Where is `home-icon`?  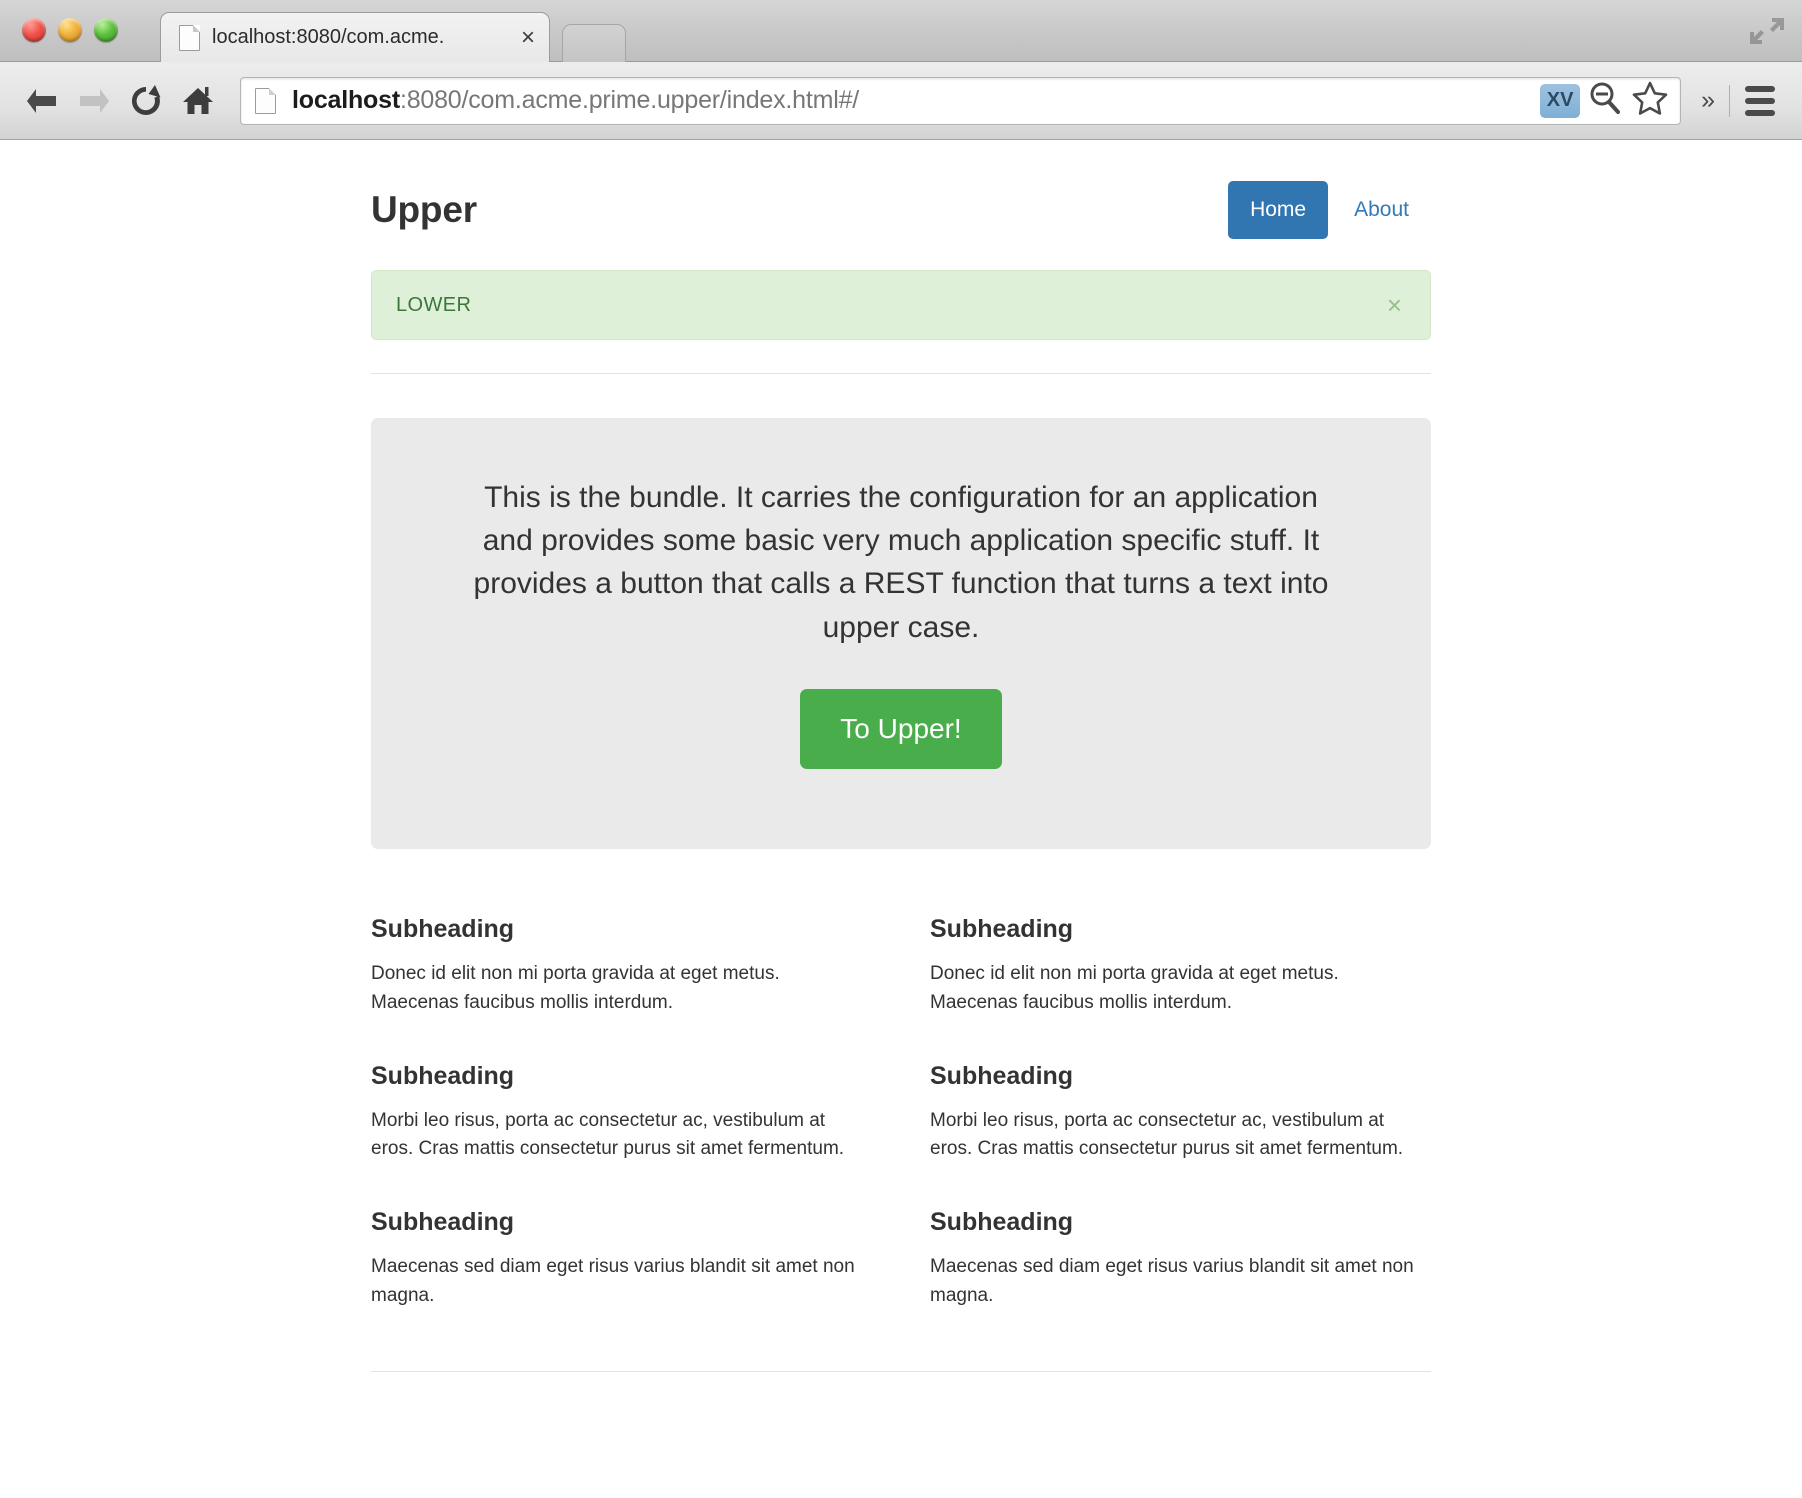 home-icon is located at coordinates (198, 101).